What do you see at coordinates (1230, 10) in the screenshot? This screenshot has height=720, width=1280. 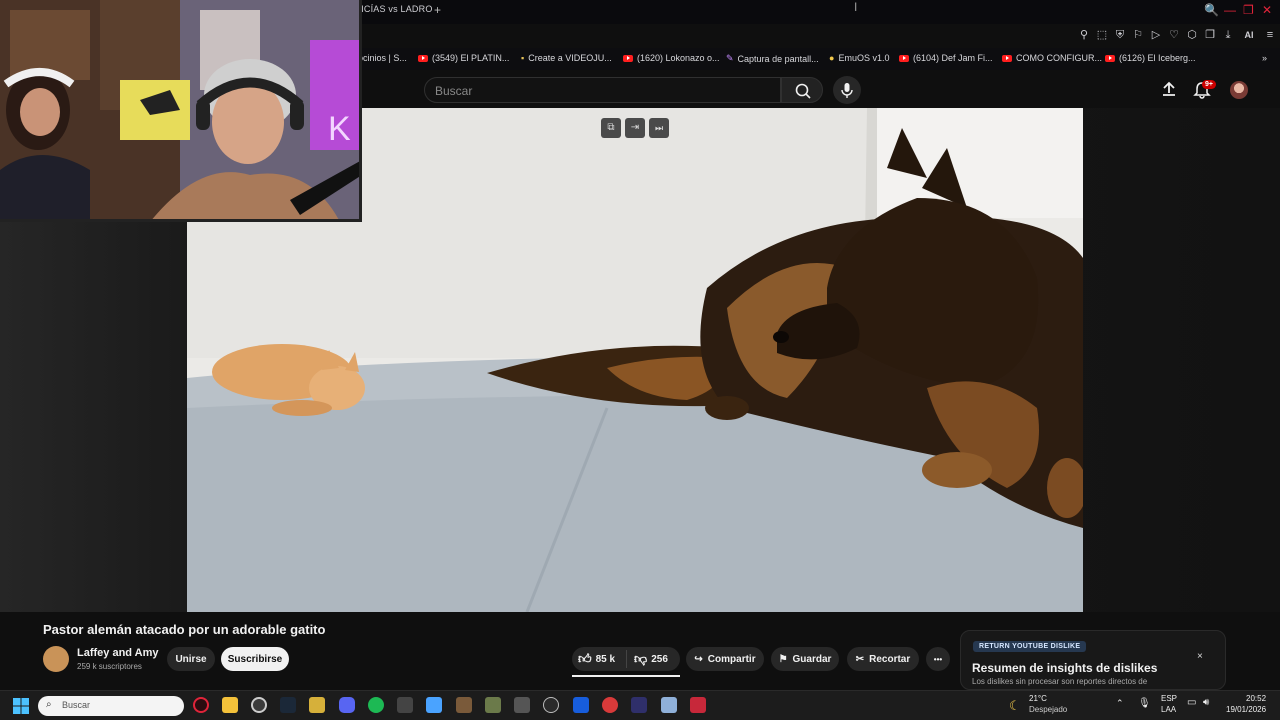 I see `minimize-button: —` at bounding box center [1230, 10].